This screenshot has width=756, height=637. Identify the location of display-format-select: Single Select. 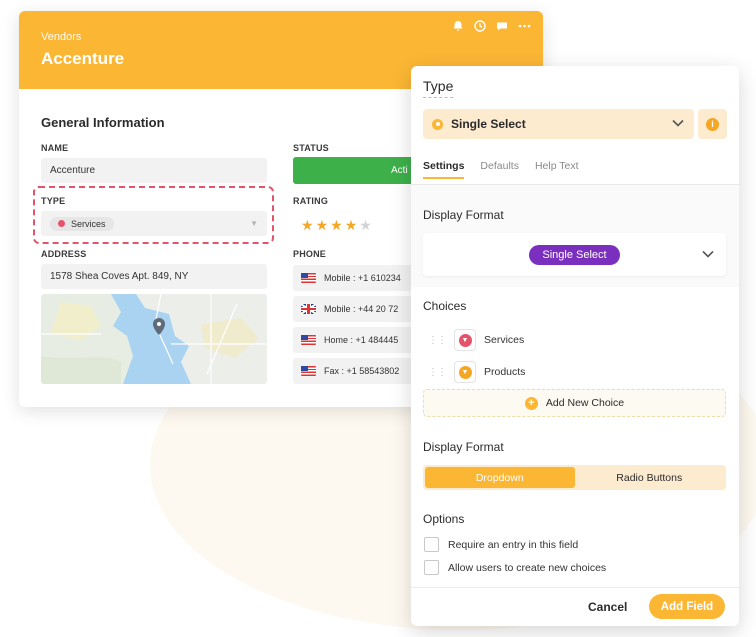
(574, 254).